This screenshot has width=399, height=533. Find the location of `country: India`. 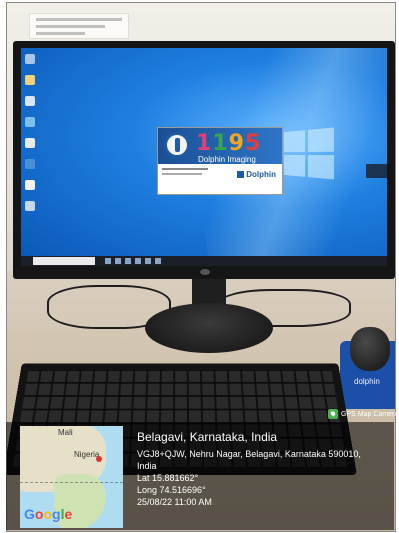

country: India is located at coordinates (147, 466).